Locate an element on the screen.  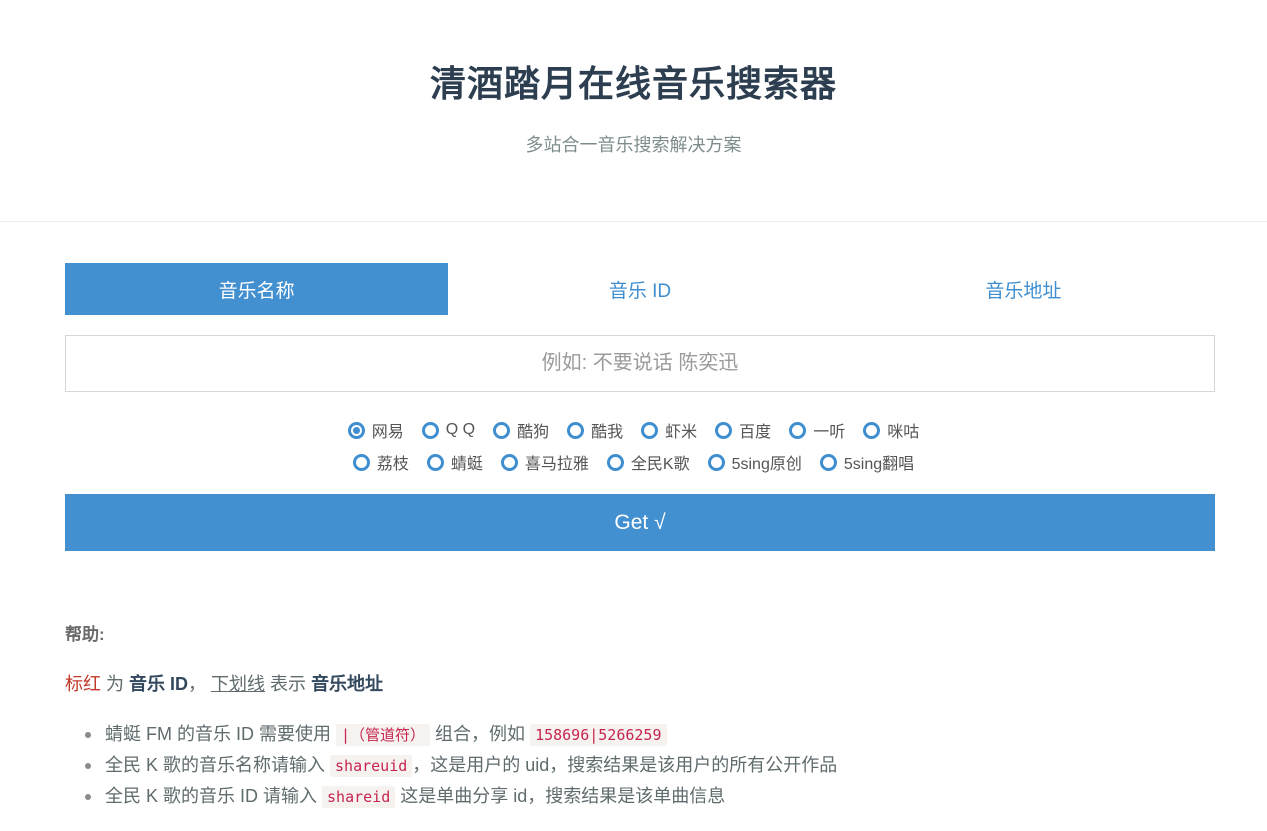
tab-music-name: 音乐名称 is located at coordinates (257, 289).